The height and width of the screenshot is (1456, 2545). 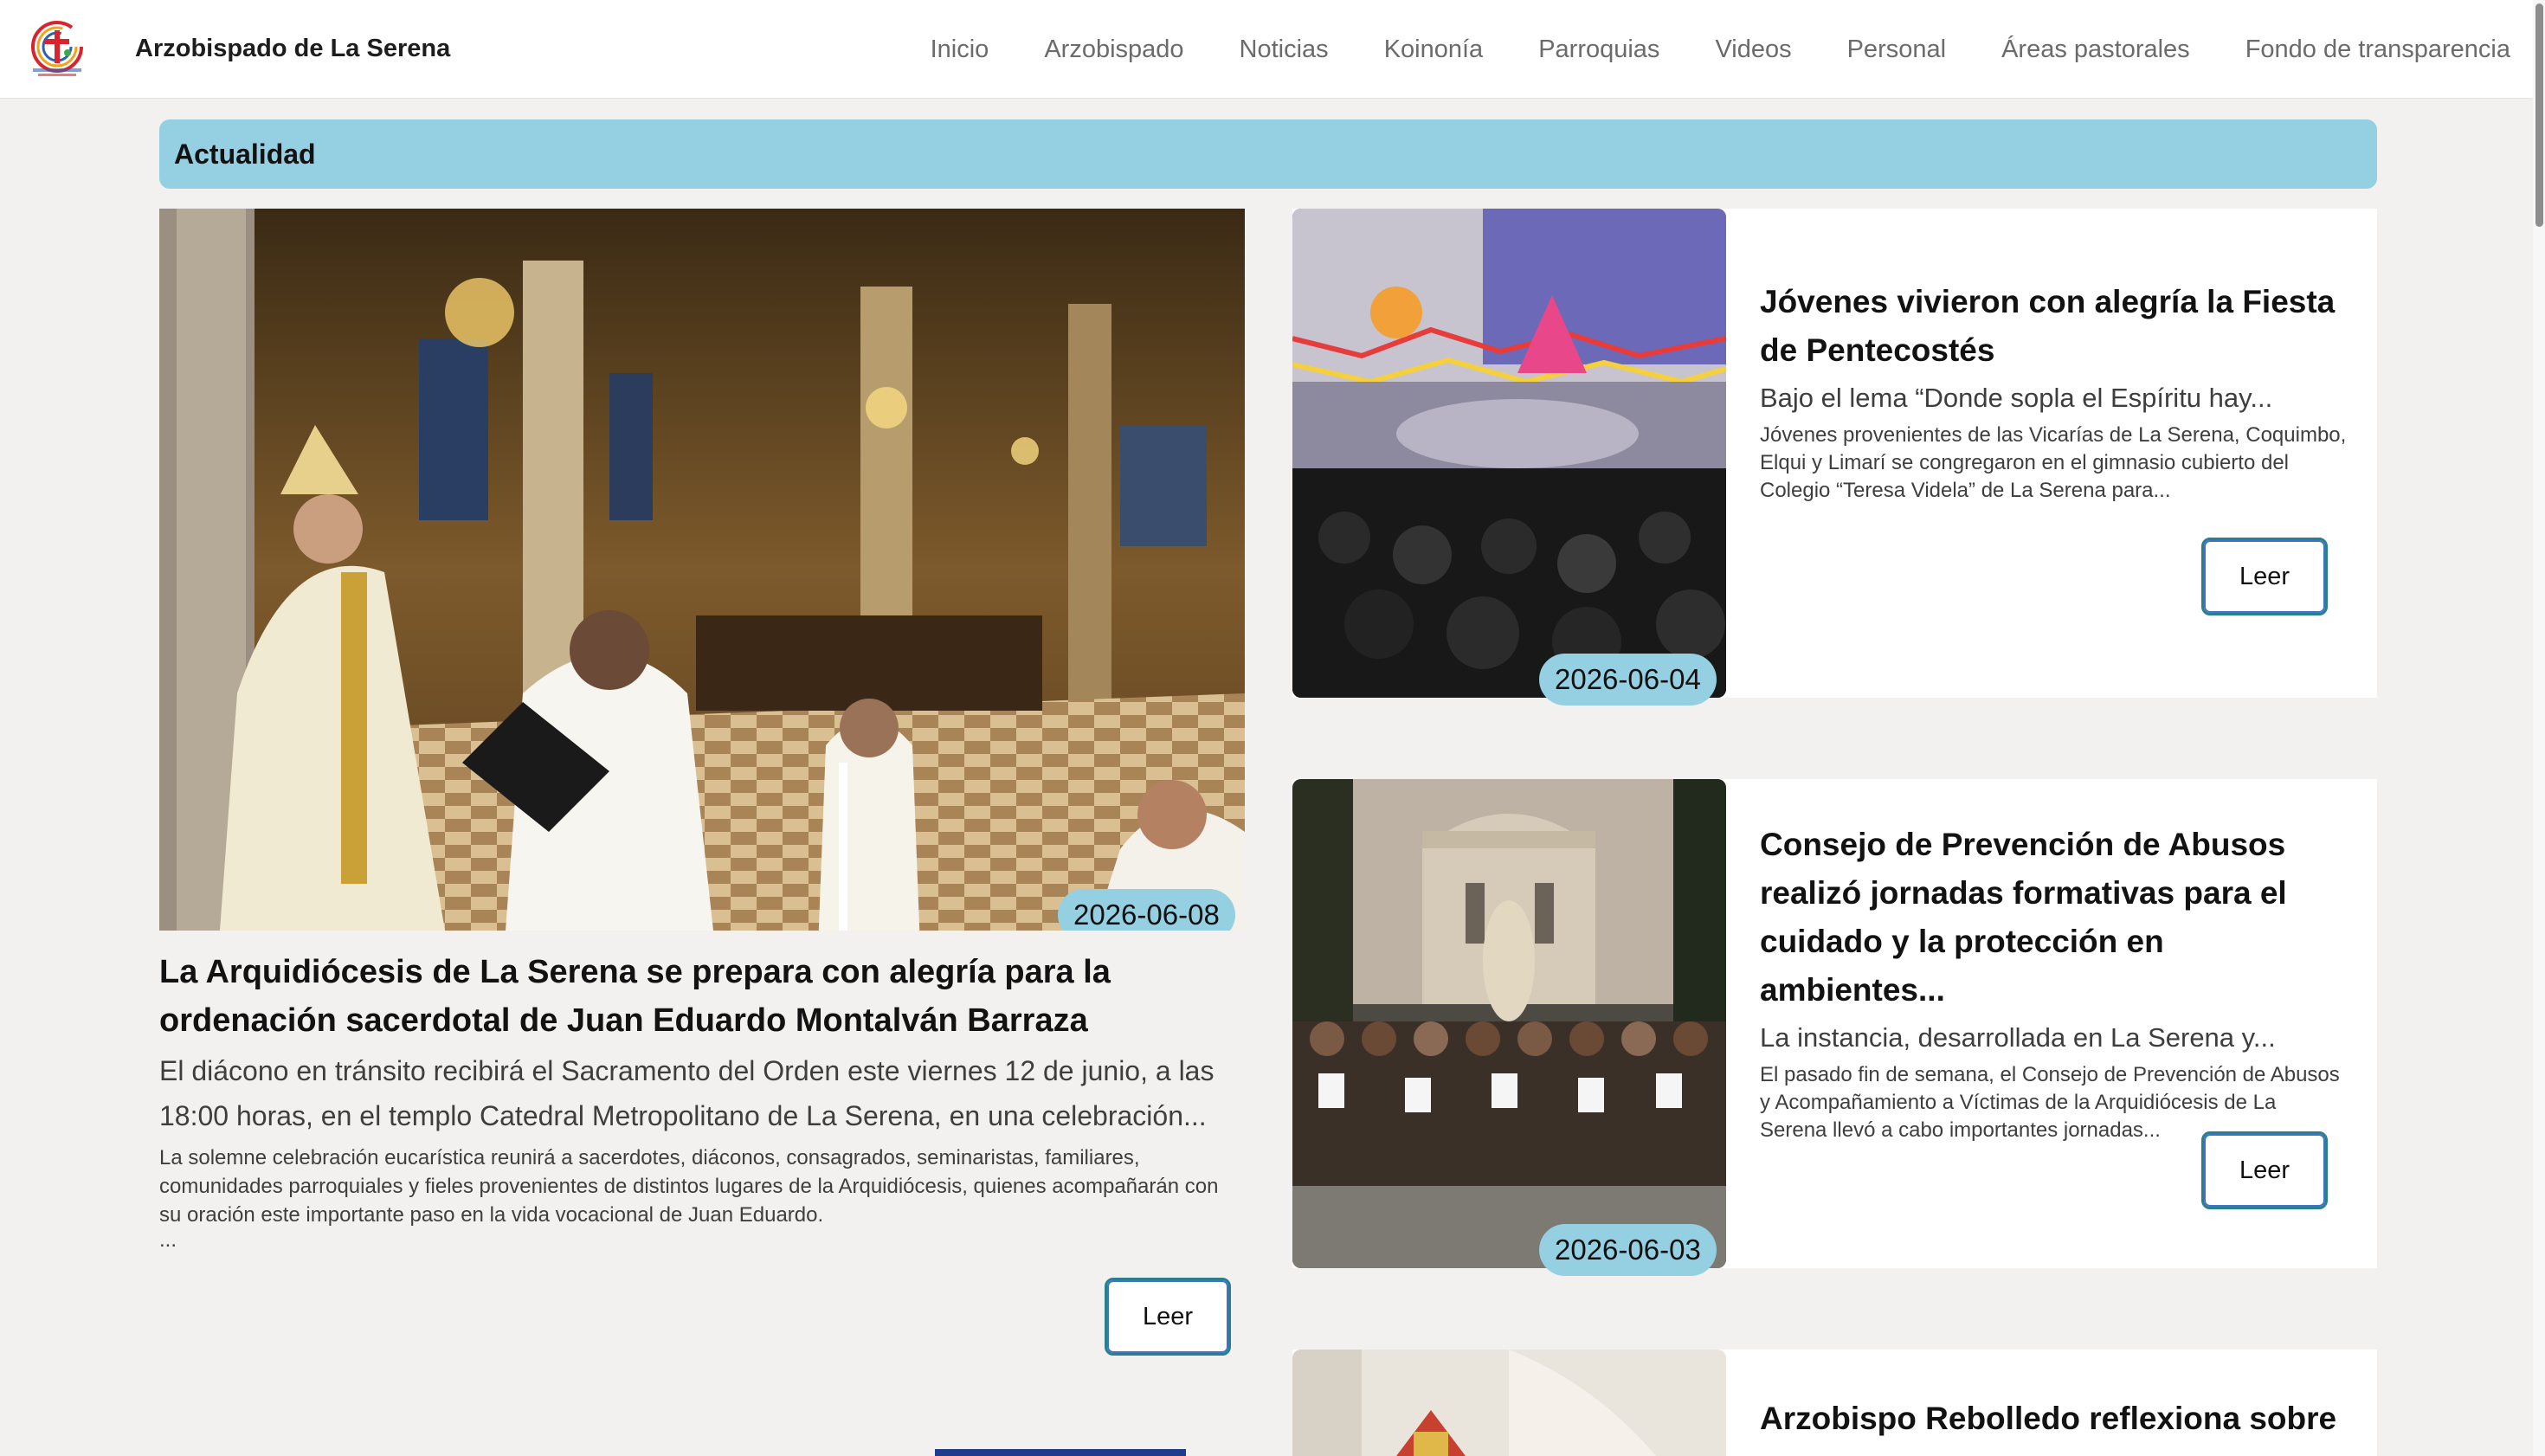 What do you see at coordinates (2539, 115) in the screenshot?
I see `scrollbar-thumb` at bounding box center [2539, 115].